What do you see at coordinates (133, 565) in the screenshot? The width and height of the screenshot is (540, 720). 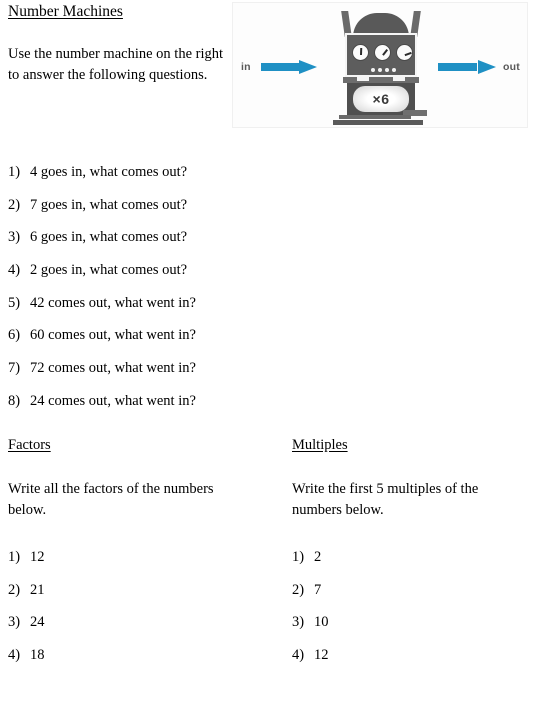 I see `list-item: 1) 12` at bounding box center [133, 565].